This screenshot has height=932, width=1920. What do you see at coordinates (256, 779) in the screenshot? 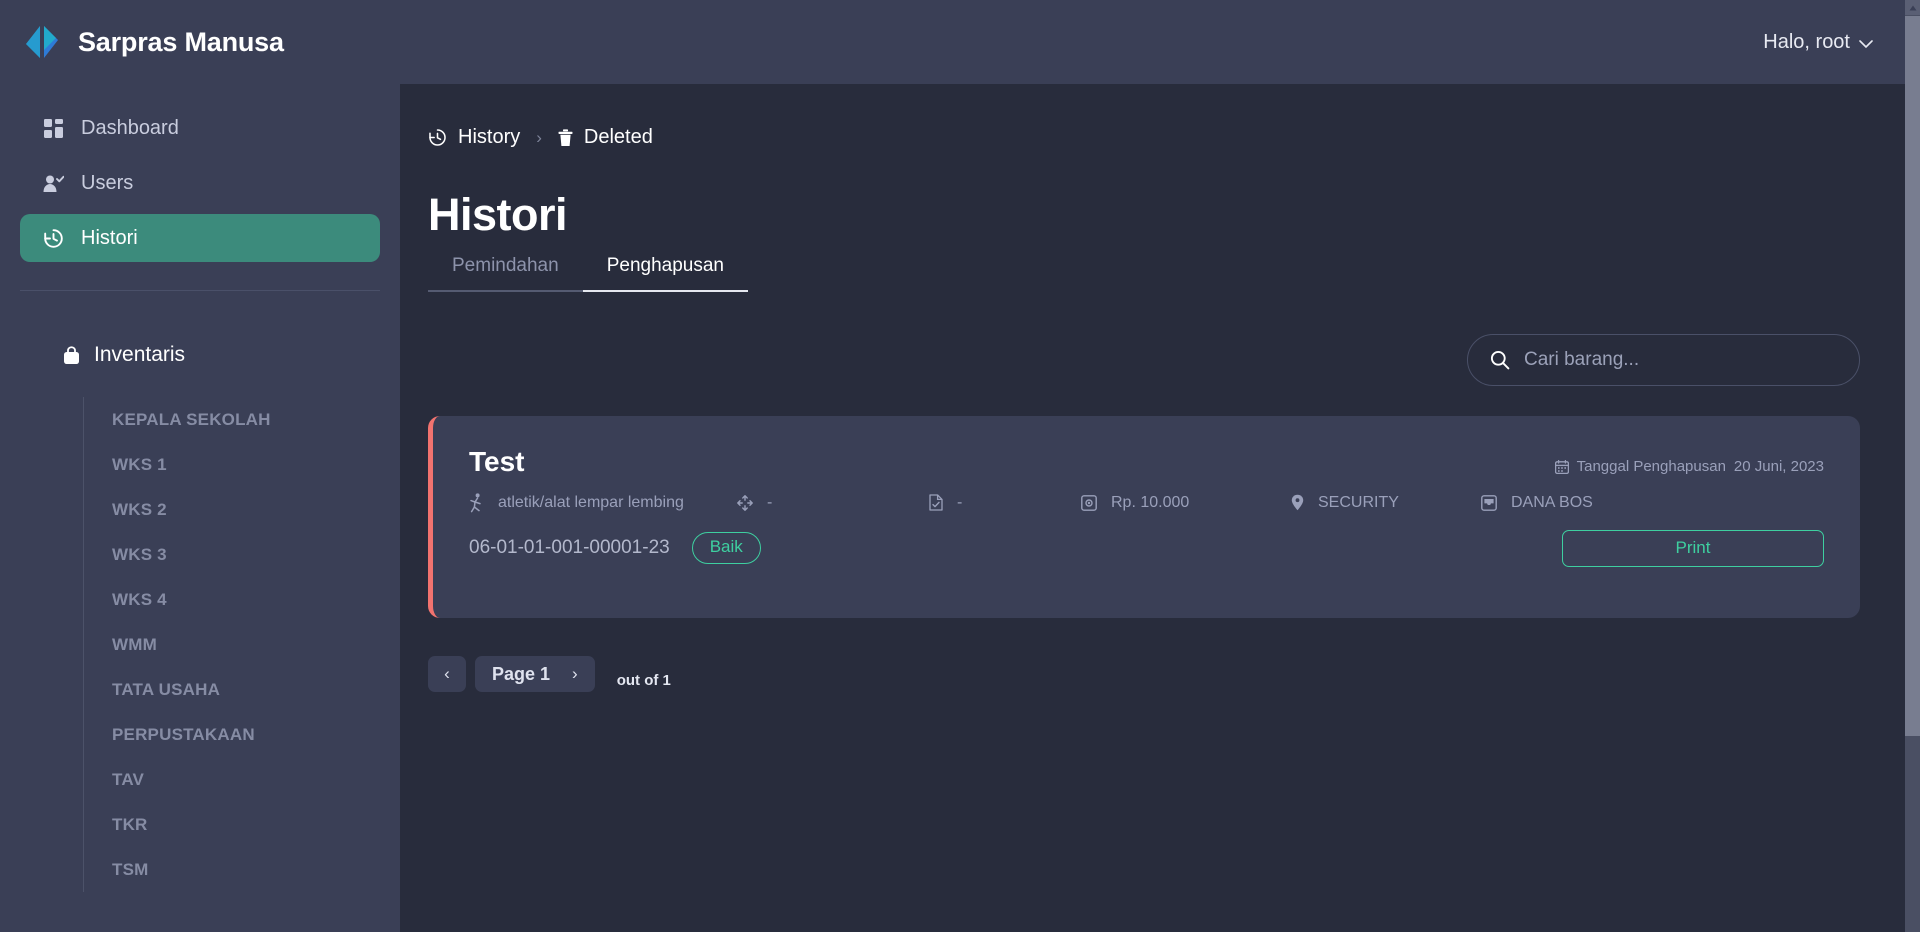
I see `sidebar-subitem-tav: TAV` at bounding box center [256, 779].